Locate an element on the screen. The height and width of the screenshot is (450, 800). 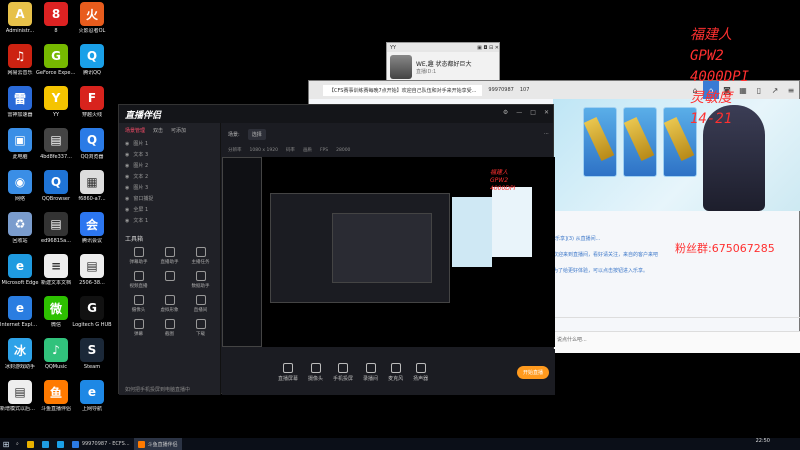
tool-item: 截图 is located at coordinates (169, 328).